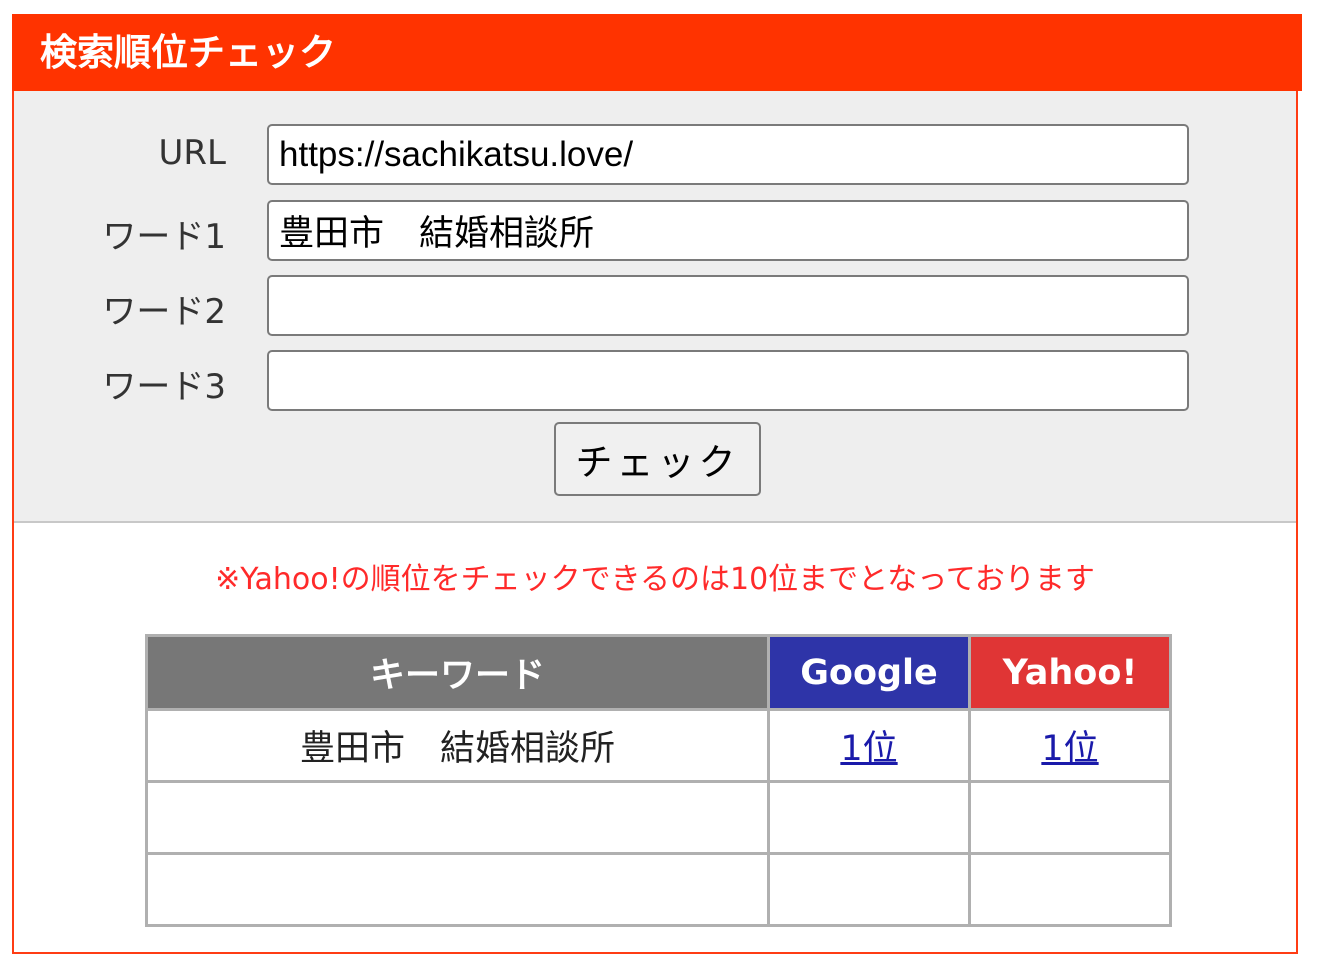  Describe the element at coordinates (868, 749) in the screenshot. I see `google-rank-link: 1位` at that location.